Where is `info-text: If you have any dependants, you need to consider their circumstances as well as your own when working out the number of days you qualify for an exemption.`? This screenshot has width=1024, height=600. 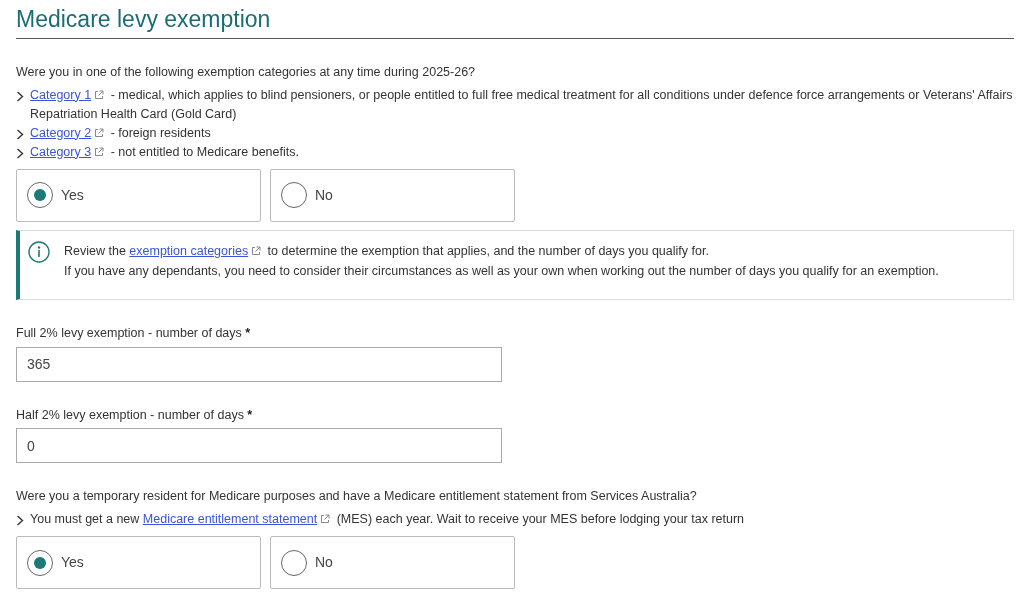
info-text: If you have any dependants, you need to consider their circumstances as well as your own when working out the number of days you qualify for an exemption. is located at coordinates (501, 271).